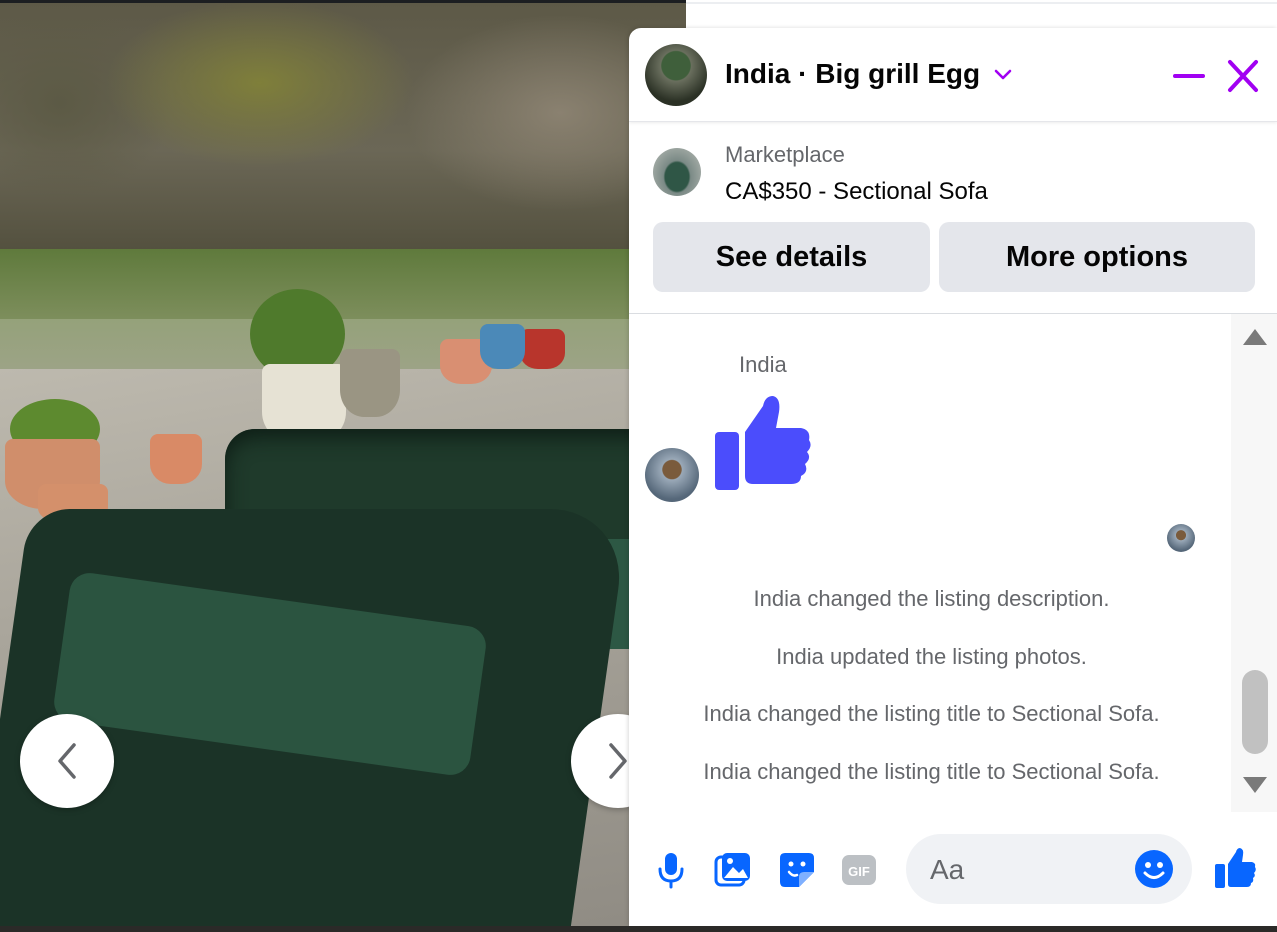  I want to click on listing-thumbnail, so click(677, 172).